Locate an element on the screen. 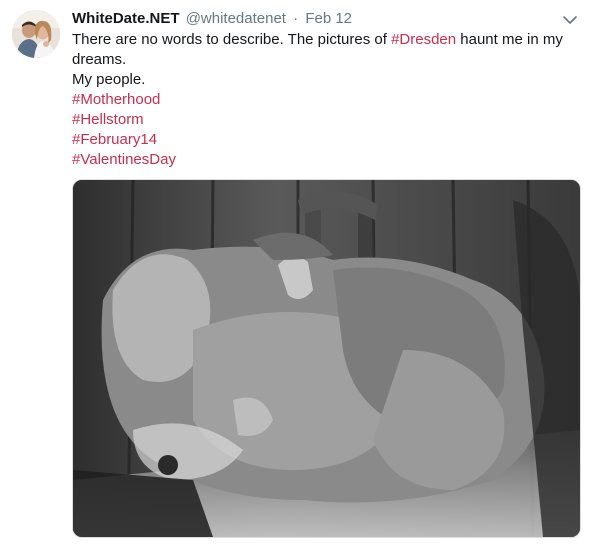 This screenshot has height=546, width=590. hashtag-valentinesday: #ValentinesDay is located at coordinates (322, 160).